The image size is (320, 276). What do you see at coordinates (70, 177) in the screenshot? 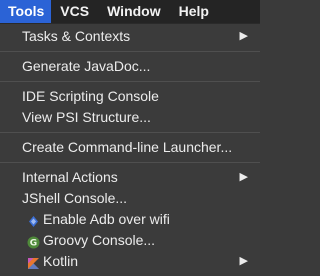
I see `menu-item-label: Internal Actions` at bounding box center [70, 177].